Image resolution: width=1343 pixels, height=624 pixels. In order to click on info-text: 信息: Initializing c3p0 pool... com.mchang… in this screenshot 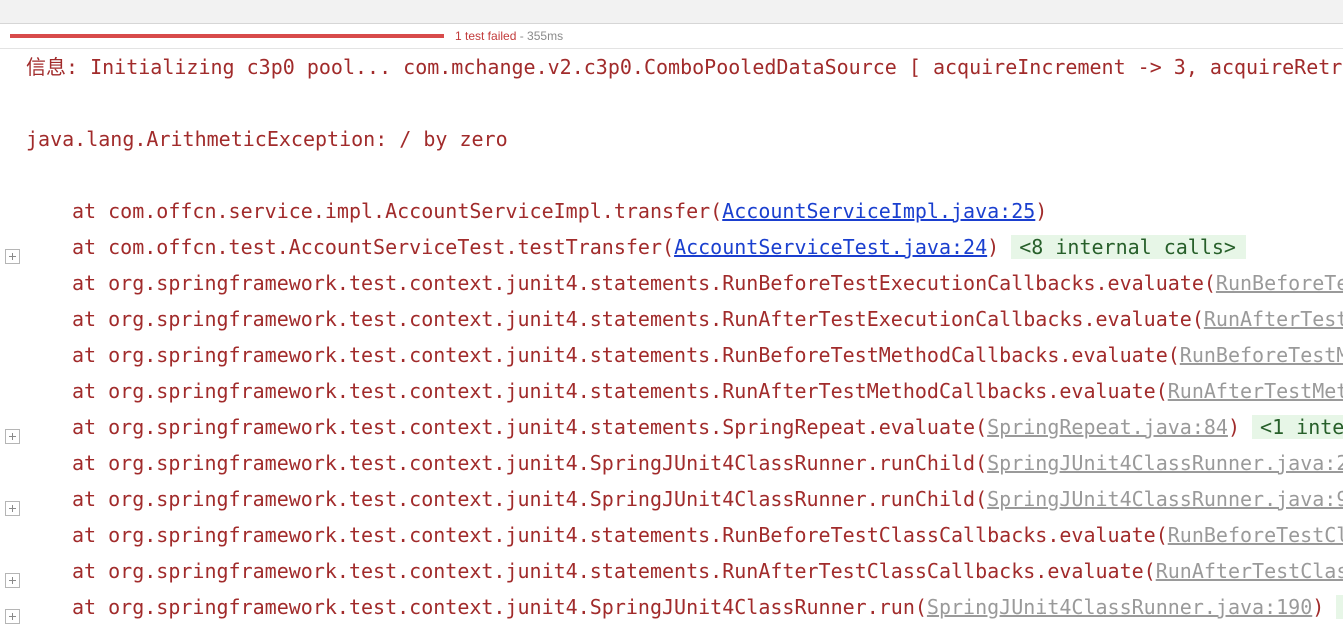, I will do `click(684, 67)`.